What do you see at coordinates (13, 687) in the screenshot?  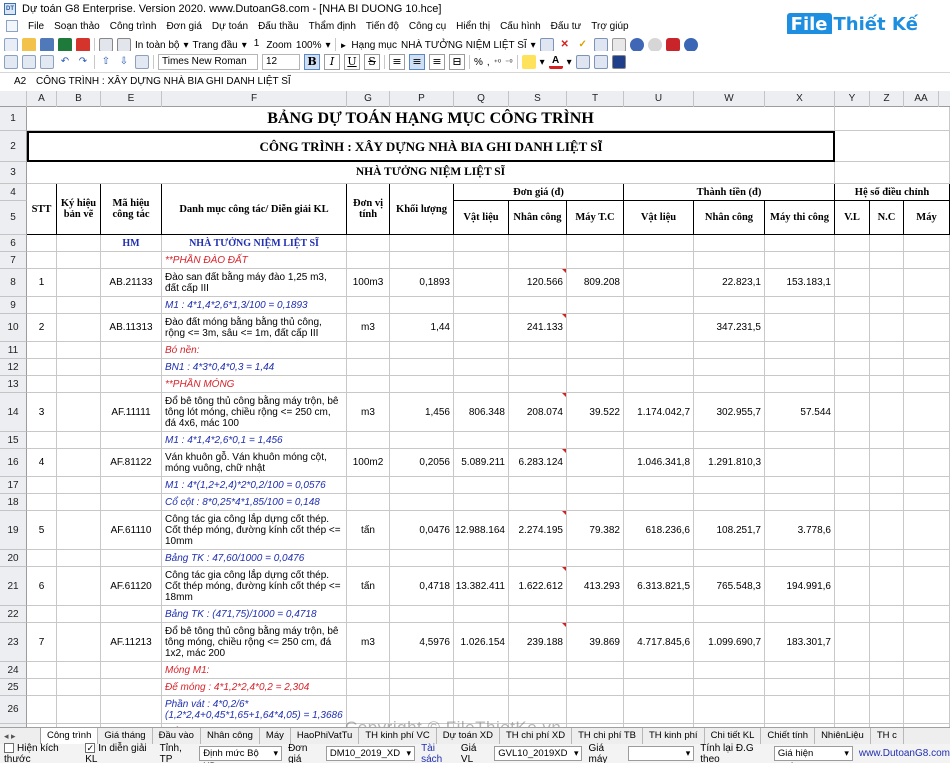 I see `row-header: 25` at bounding box center [13, 687].